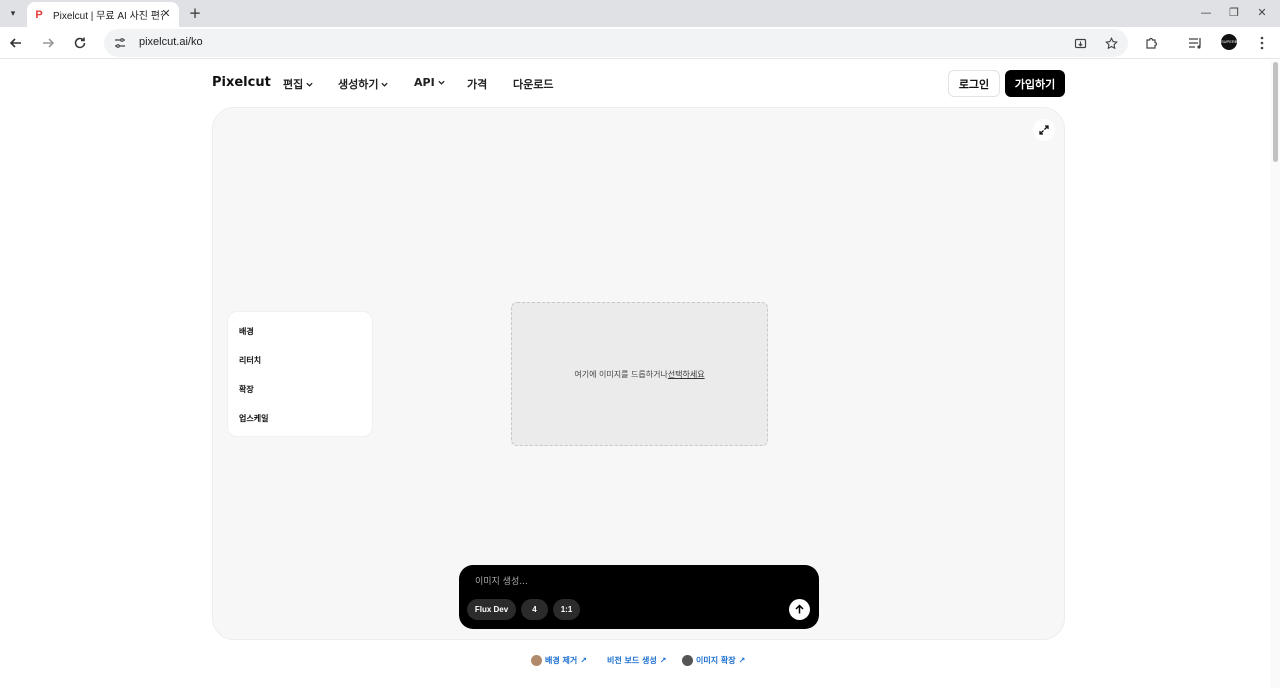  Describe the element at coordinates (1151, 43) in the screenshot. I see `extensions-puzzle-icon` at that location.